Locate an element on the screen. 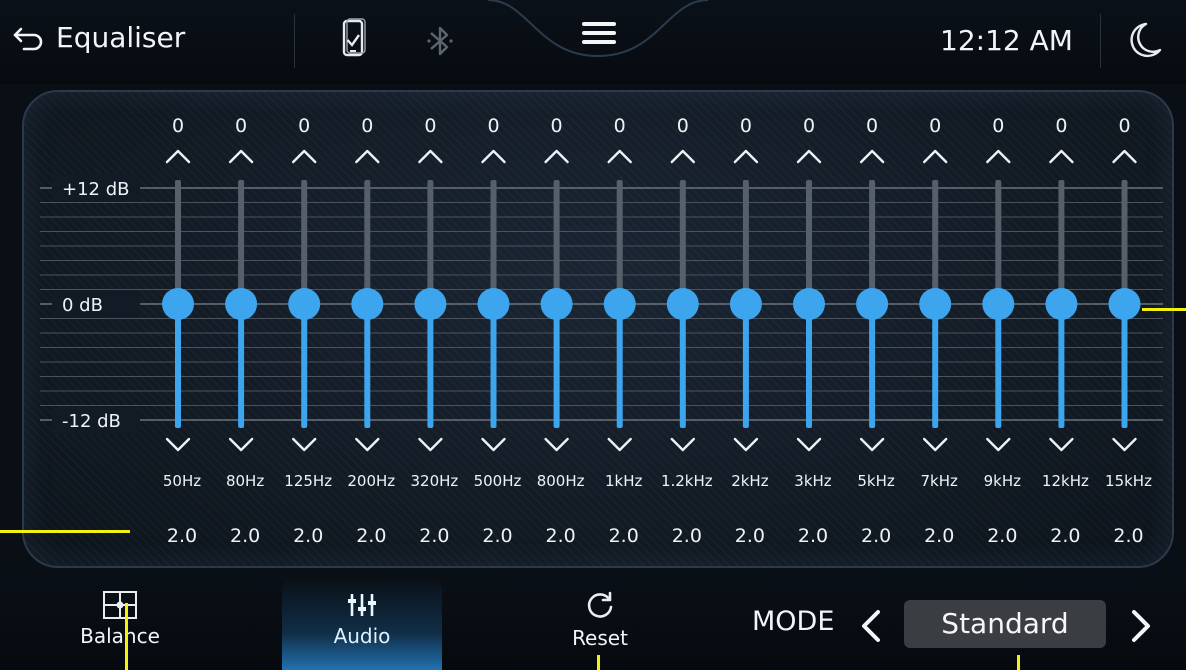 Image resolution: width=1186 pixels, height=670 pixels. band-frequency-label: 3kHz is located at coordinates (813, 481).